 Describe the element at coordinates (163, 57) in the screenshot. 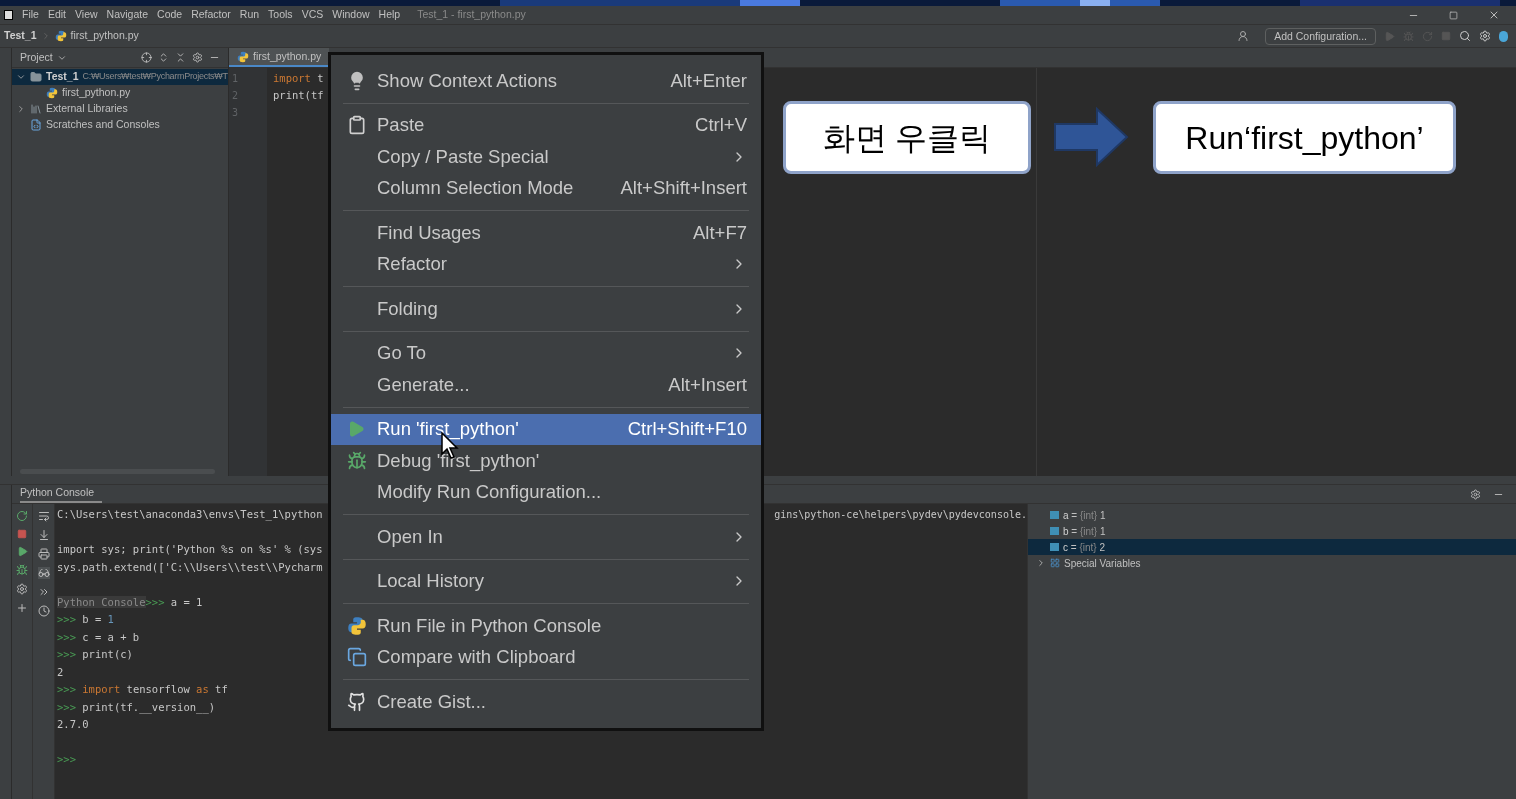

I see `expand-all-icon` at that location.